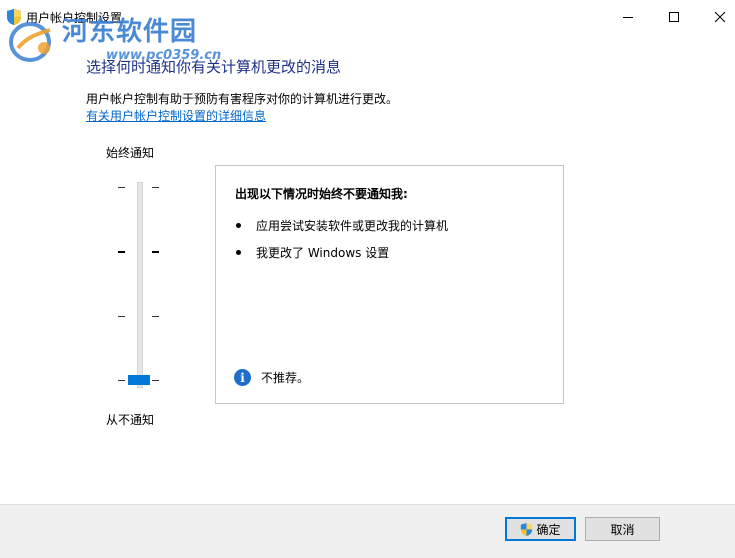 The height and width of the screenshot is (558, 735). I want to click on notification-level-slider, so click(140, 282).